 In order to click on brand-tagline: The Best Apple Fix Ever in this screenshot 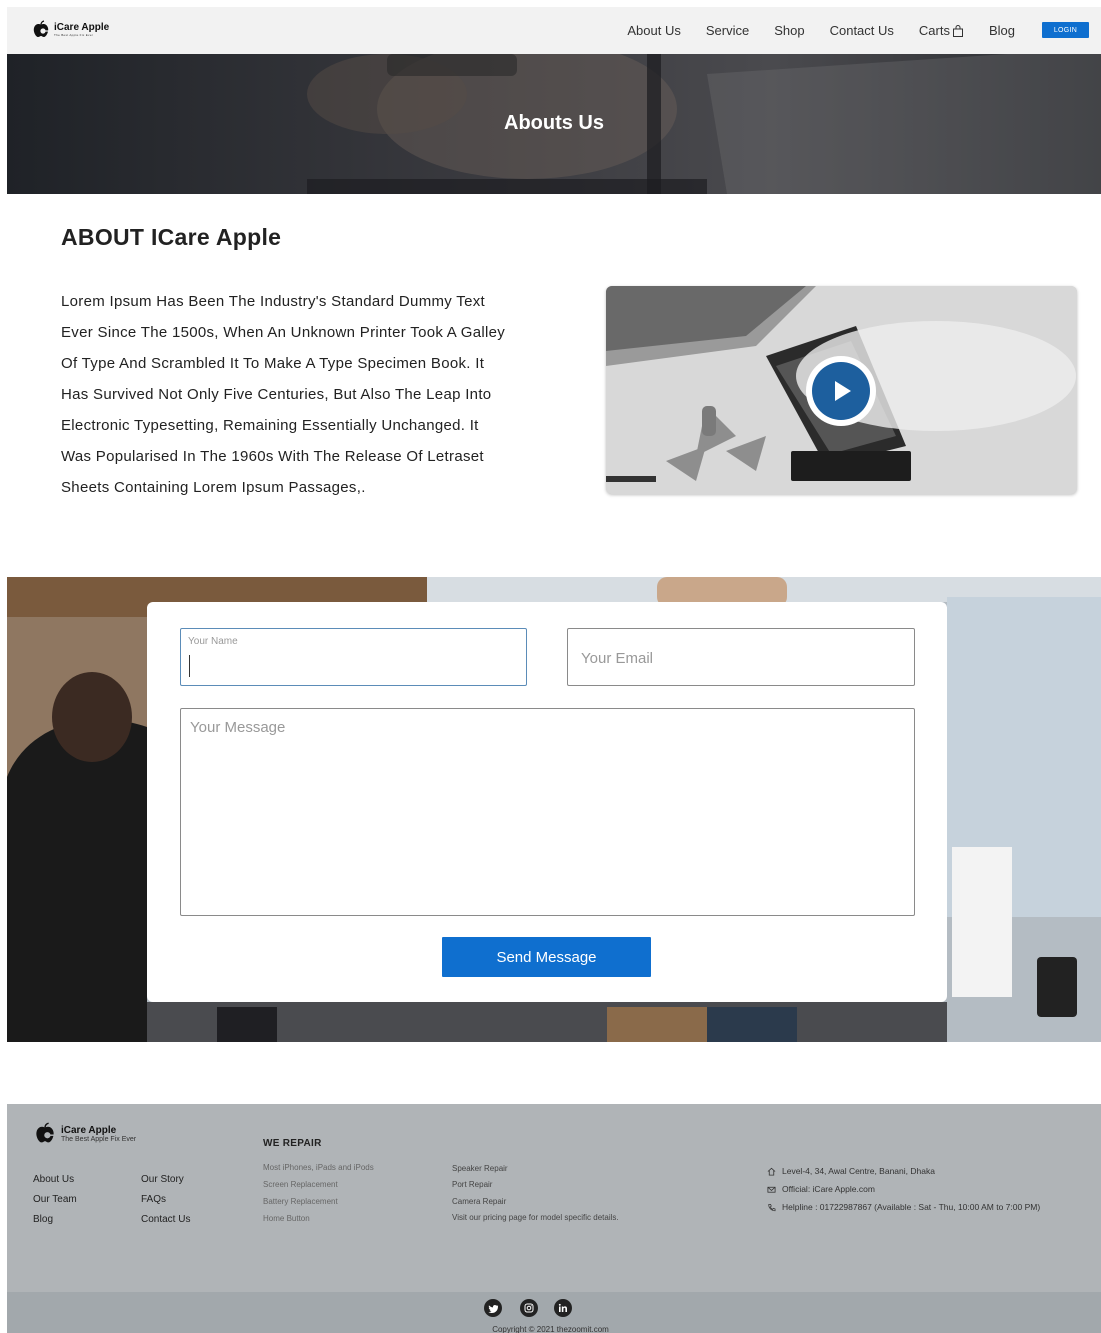, I will do `click(74, 35)`.